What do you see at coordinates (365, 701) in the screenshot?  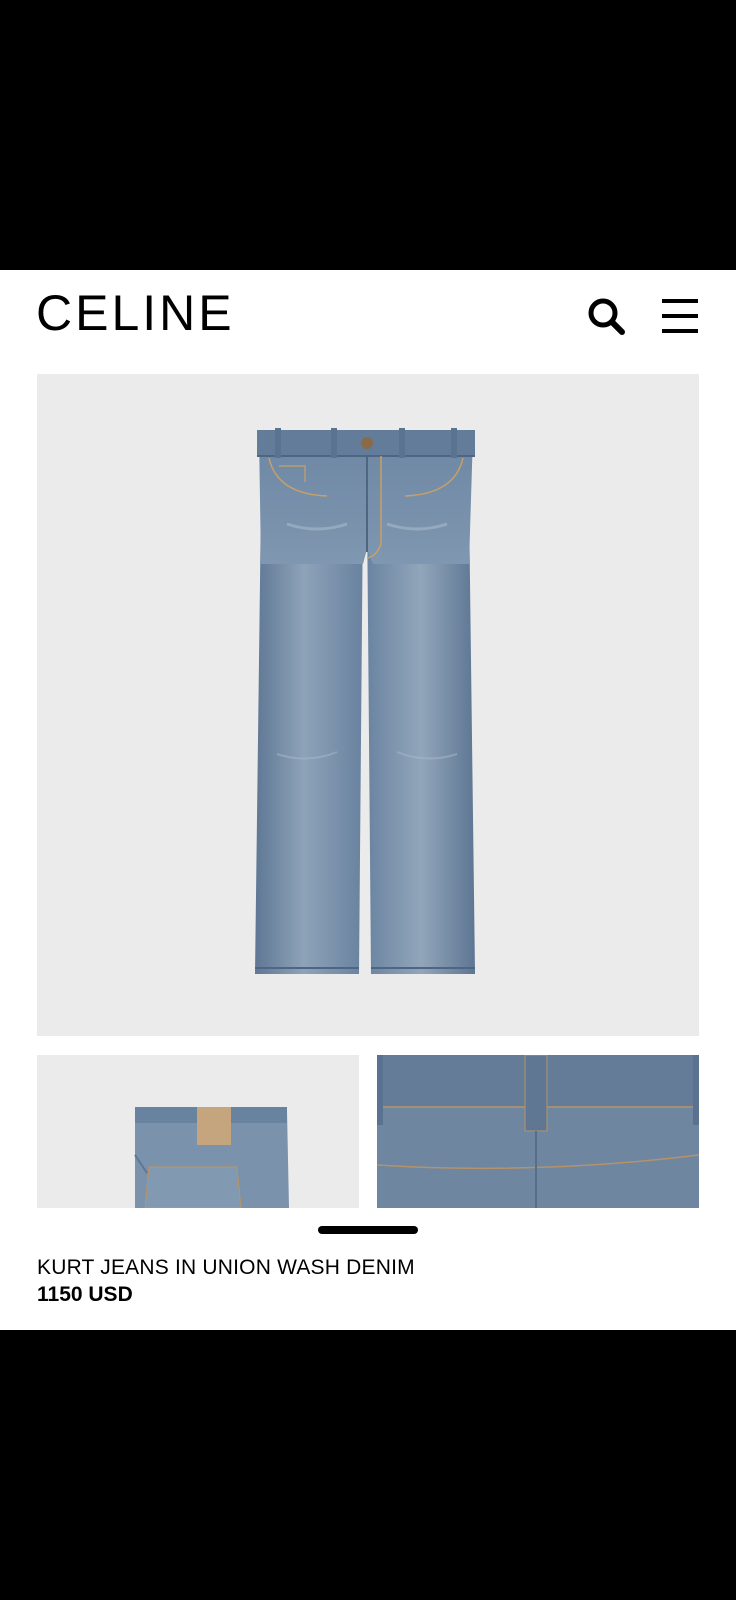 I see `jeans-front-image` at bounding box center [365, 701].